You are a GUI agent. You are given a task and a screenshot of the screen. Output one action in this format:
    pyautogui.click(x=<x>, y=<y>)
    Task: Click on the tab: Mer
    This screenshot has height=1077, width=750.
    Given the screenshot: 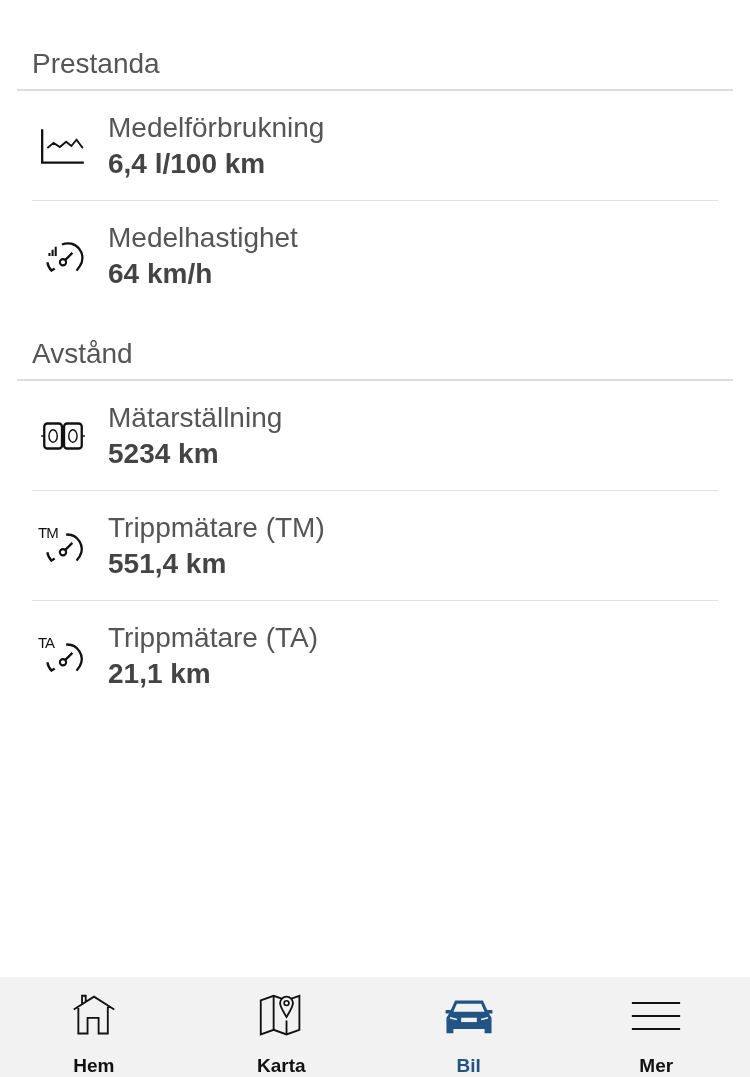 What is the action you would take?
    pyautogui.click(x=656, y=1027)
    